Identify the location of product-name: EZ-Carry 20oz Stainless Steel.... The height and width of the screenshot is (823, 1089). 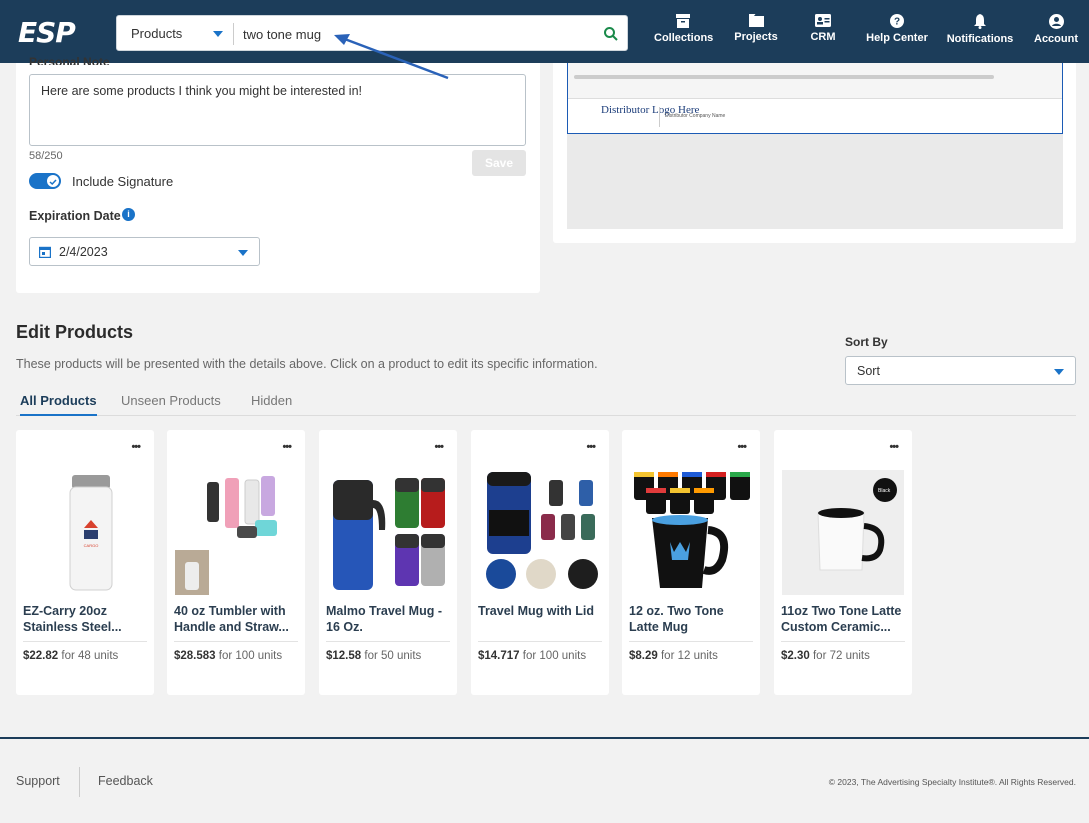
(72, 619).